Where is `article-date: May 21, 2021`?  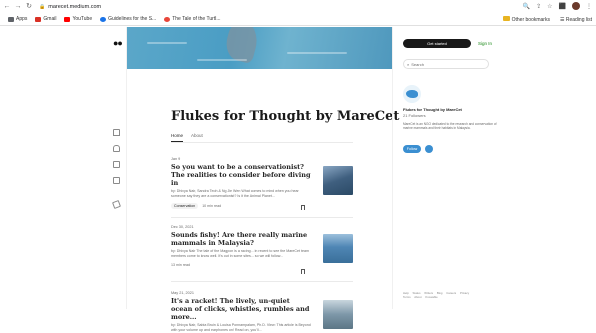
article-date: May 21, 2021 is located at coordinates (183, 293).